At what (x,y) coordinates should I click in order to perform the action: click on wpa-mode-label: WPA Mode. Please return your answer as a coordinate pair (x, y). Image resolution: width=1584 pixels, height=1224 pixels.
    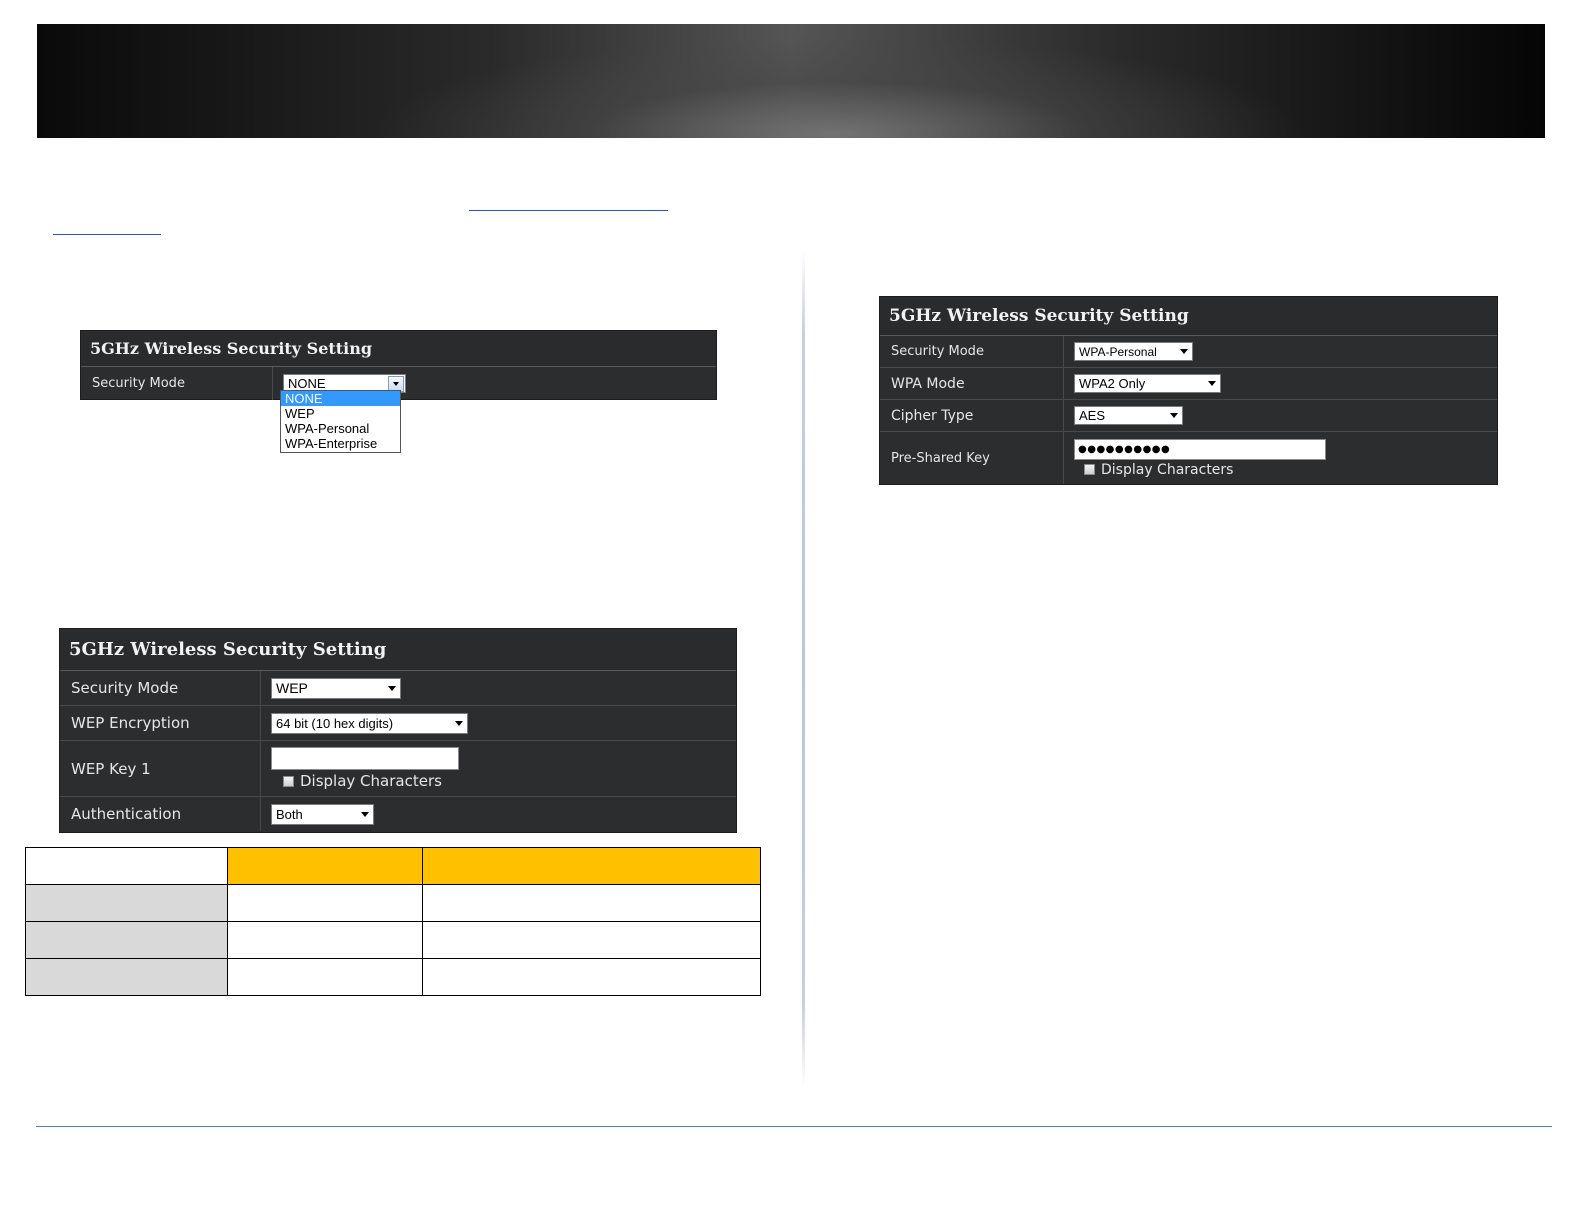
    Looking at the image, I should click on (972, 383).